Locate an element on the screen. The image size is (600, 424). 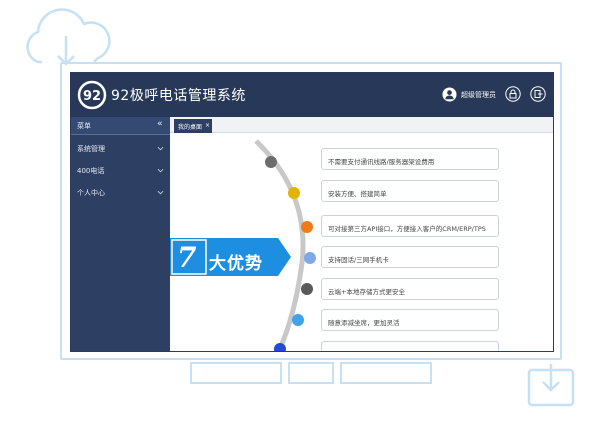
feature-item: 支持固话/三网手机卡 is located at coordinates (410, 257).